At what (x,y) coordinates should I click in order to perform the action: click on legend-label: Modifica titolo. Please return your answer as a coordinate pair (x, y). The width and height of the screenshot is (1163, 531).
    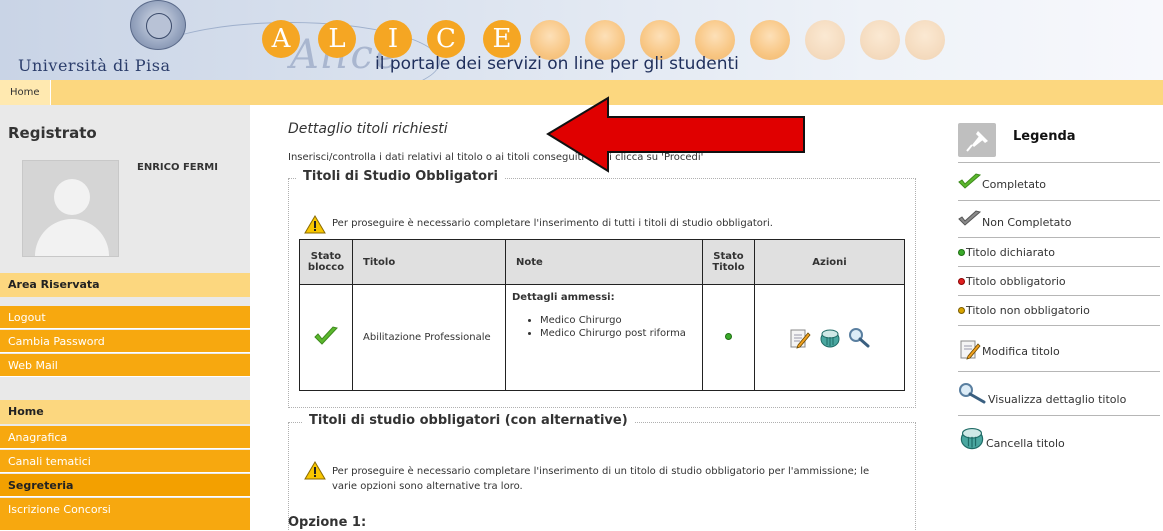
    Looking at the image, I should click on (1021, 351).